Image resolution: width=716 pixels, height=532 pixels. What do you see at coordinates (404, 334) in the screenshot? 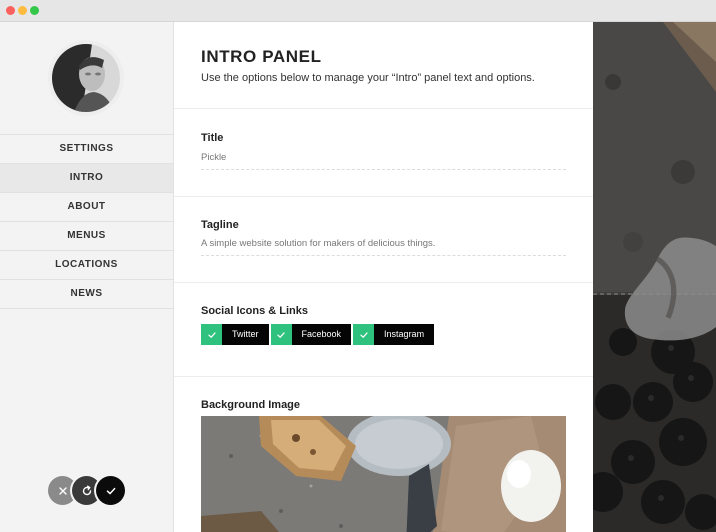
I see `instagram-label: Instagram` at bounding box center [404, 334].